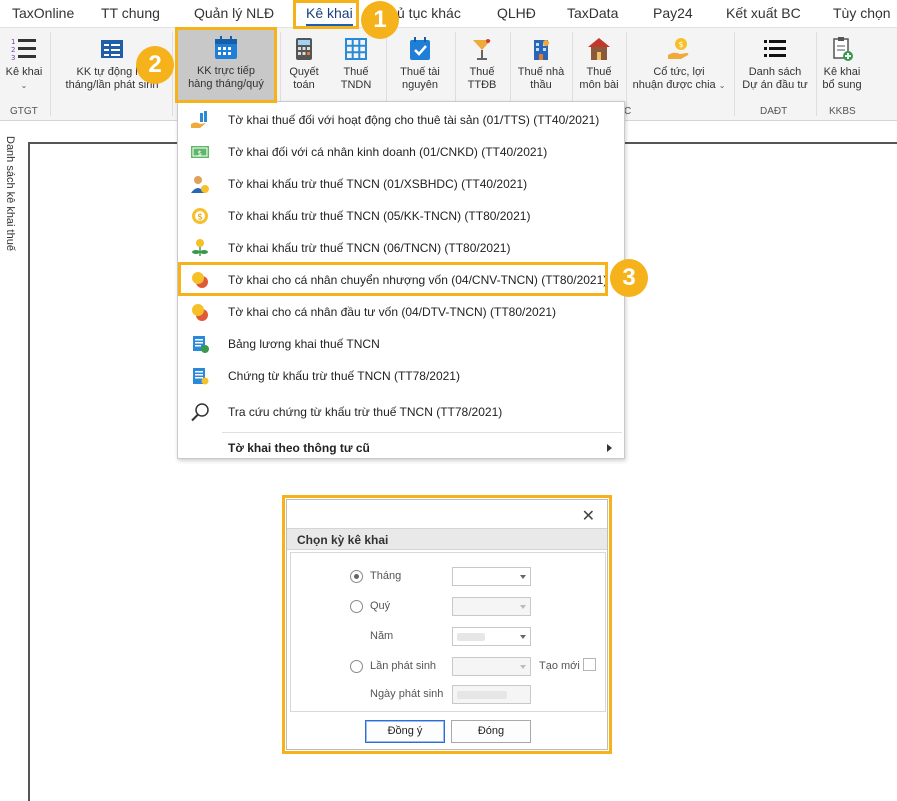 This screenshot has width=897, height=801. I want to click on ribbon-thue-nha-thau-button: Thuế nhà thầu, so click(541, 67).